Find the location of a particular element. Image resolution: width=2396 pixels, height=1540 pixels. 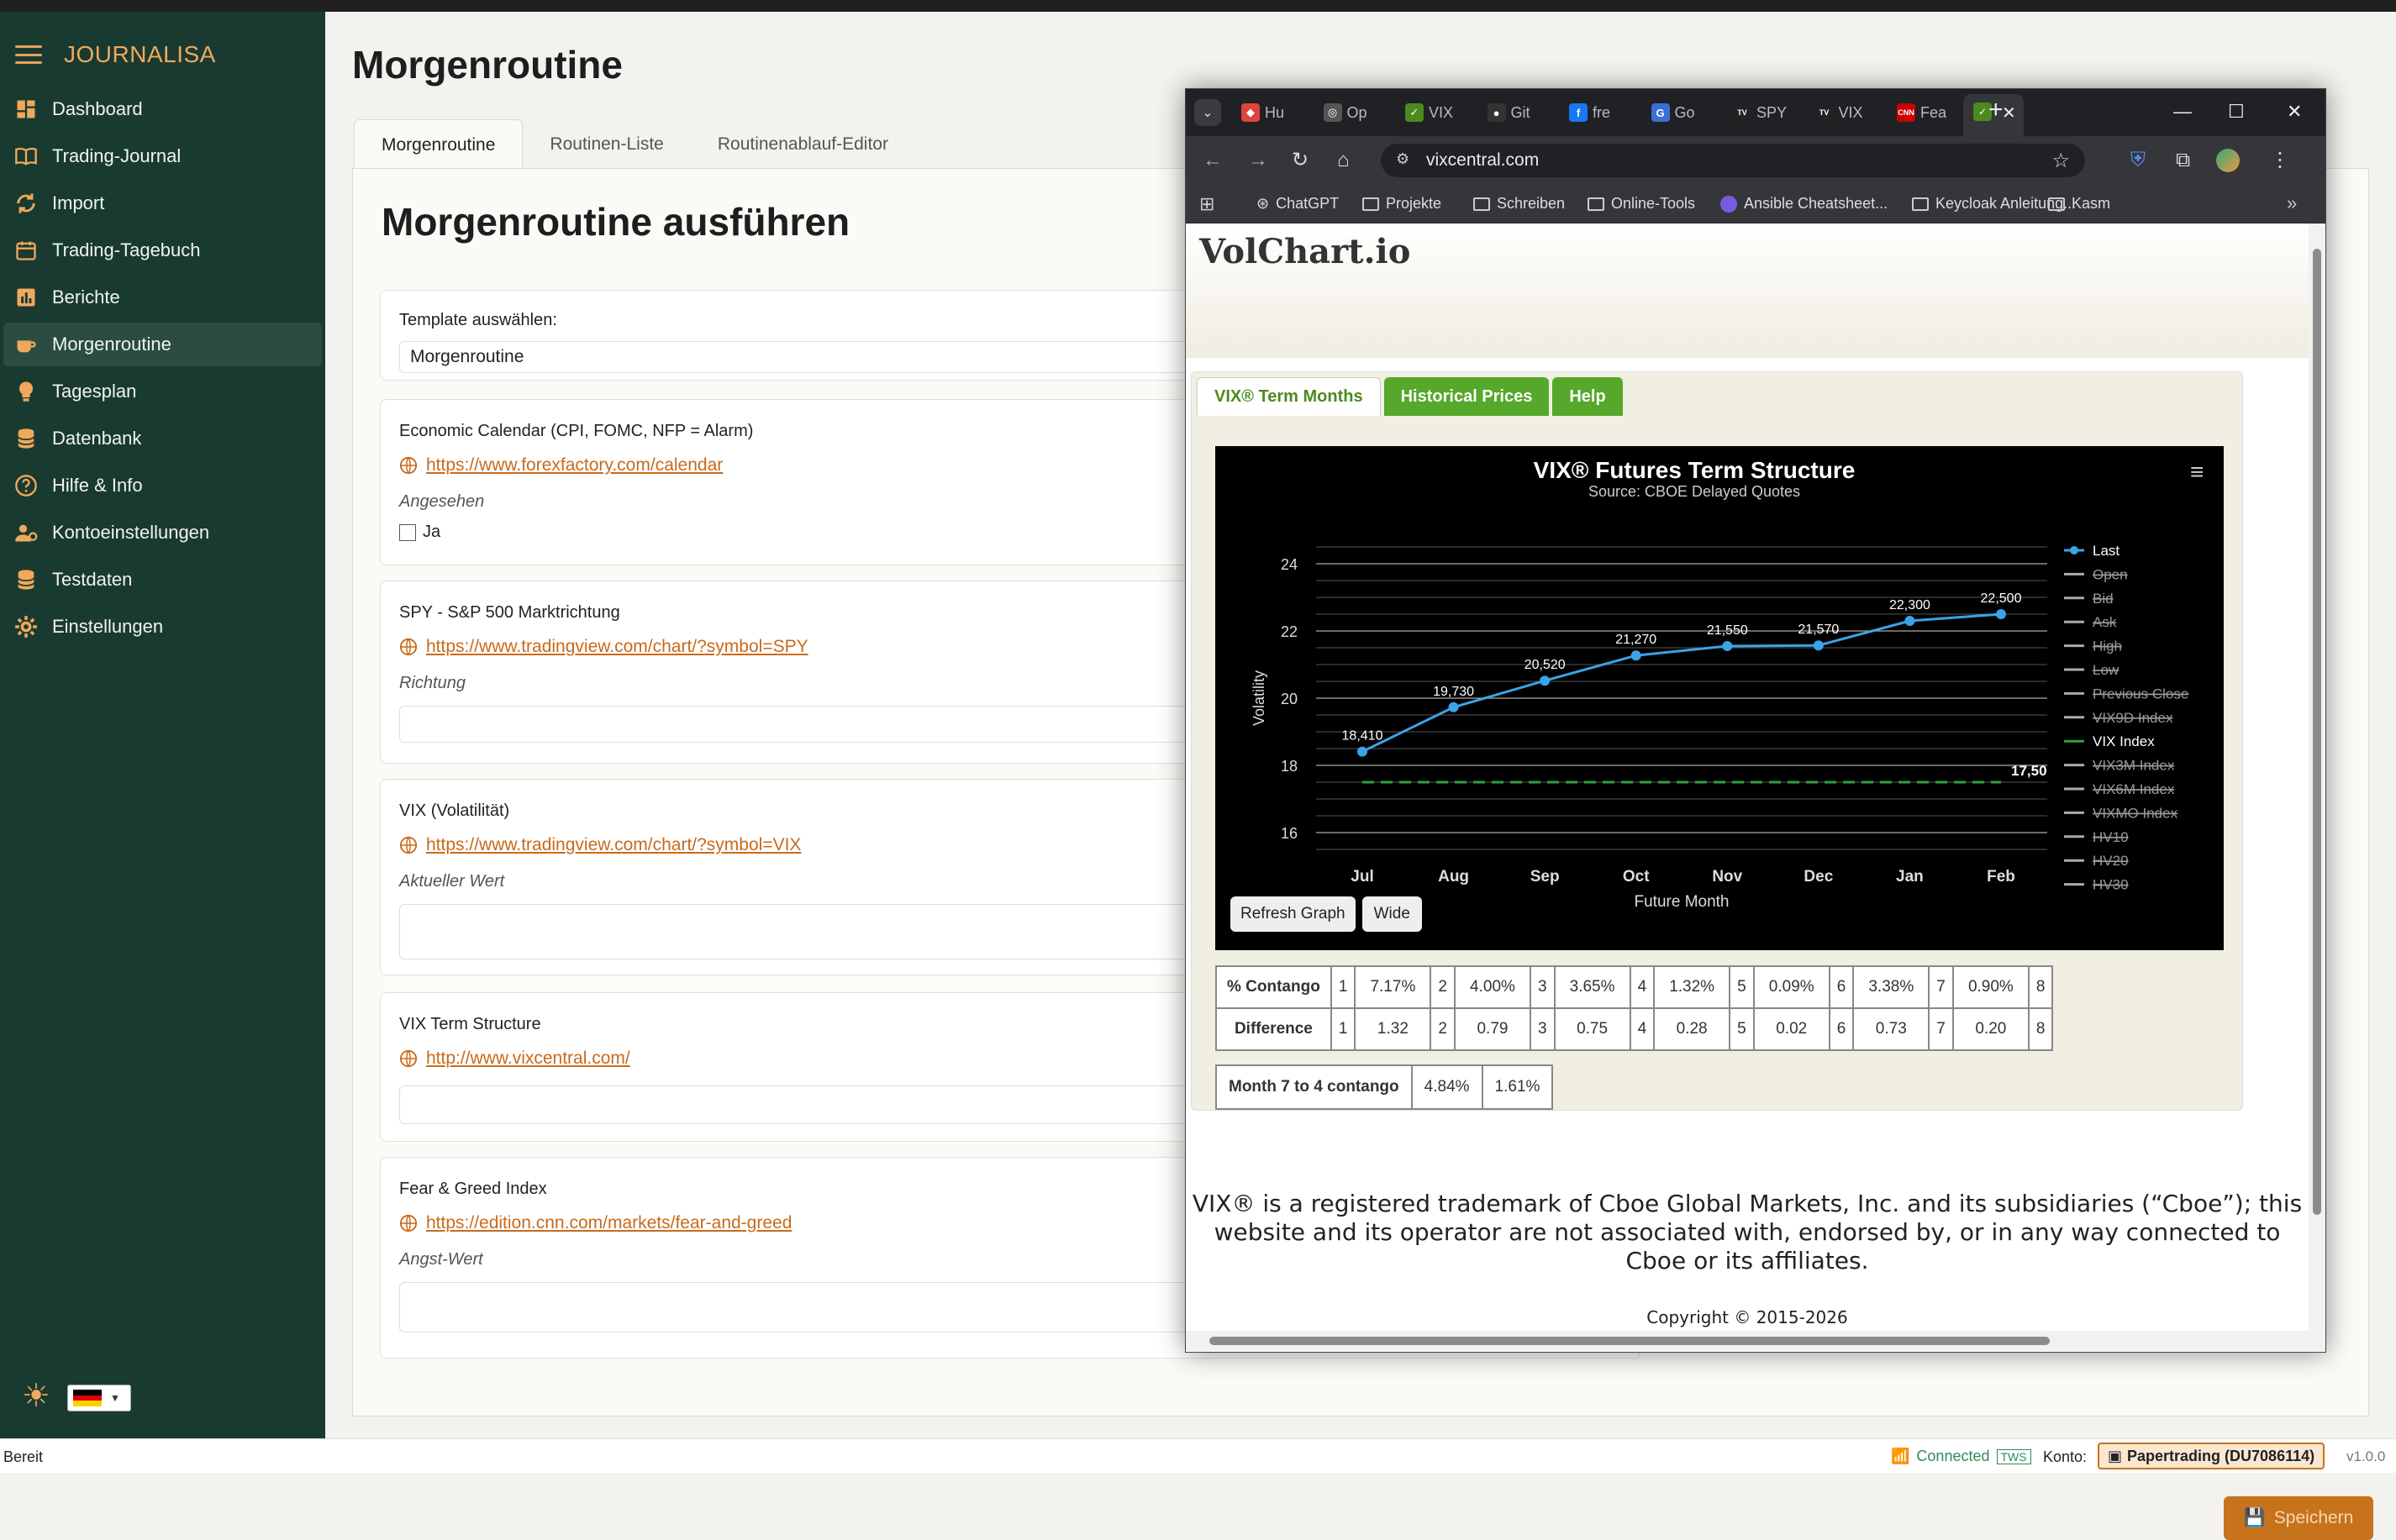

legend-item: Previous Close is located at coordinates (2140, 694).